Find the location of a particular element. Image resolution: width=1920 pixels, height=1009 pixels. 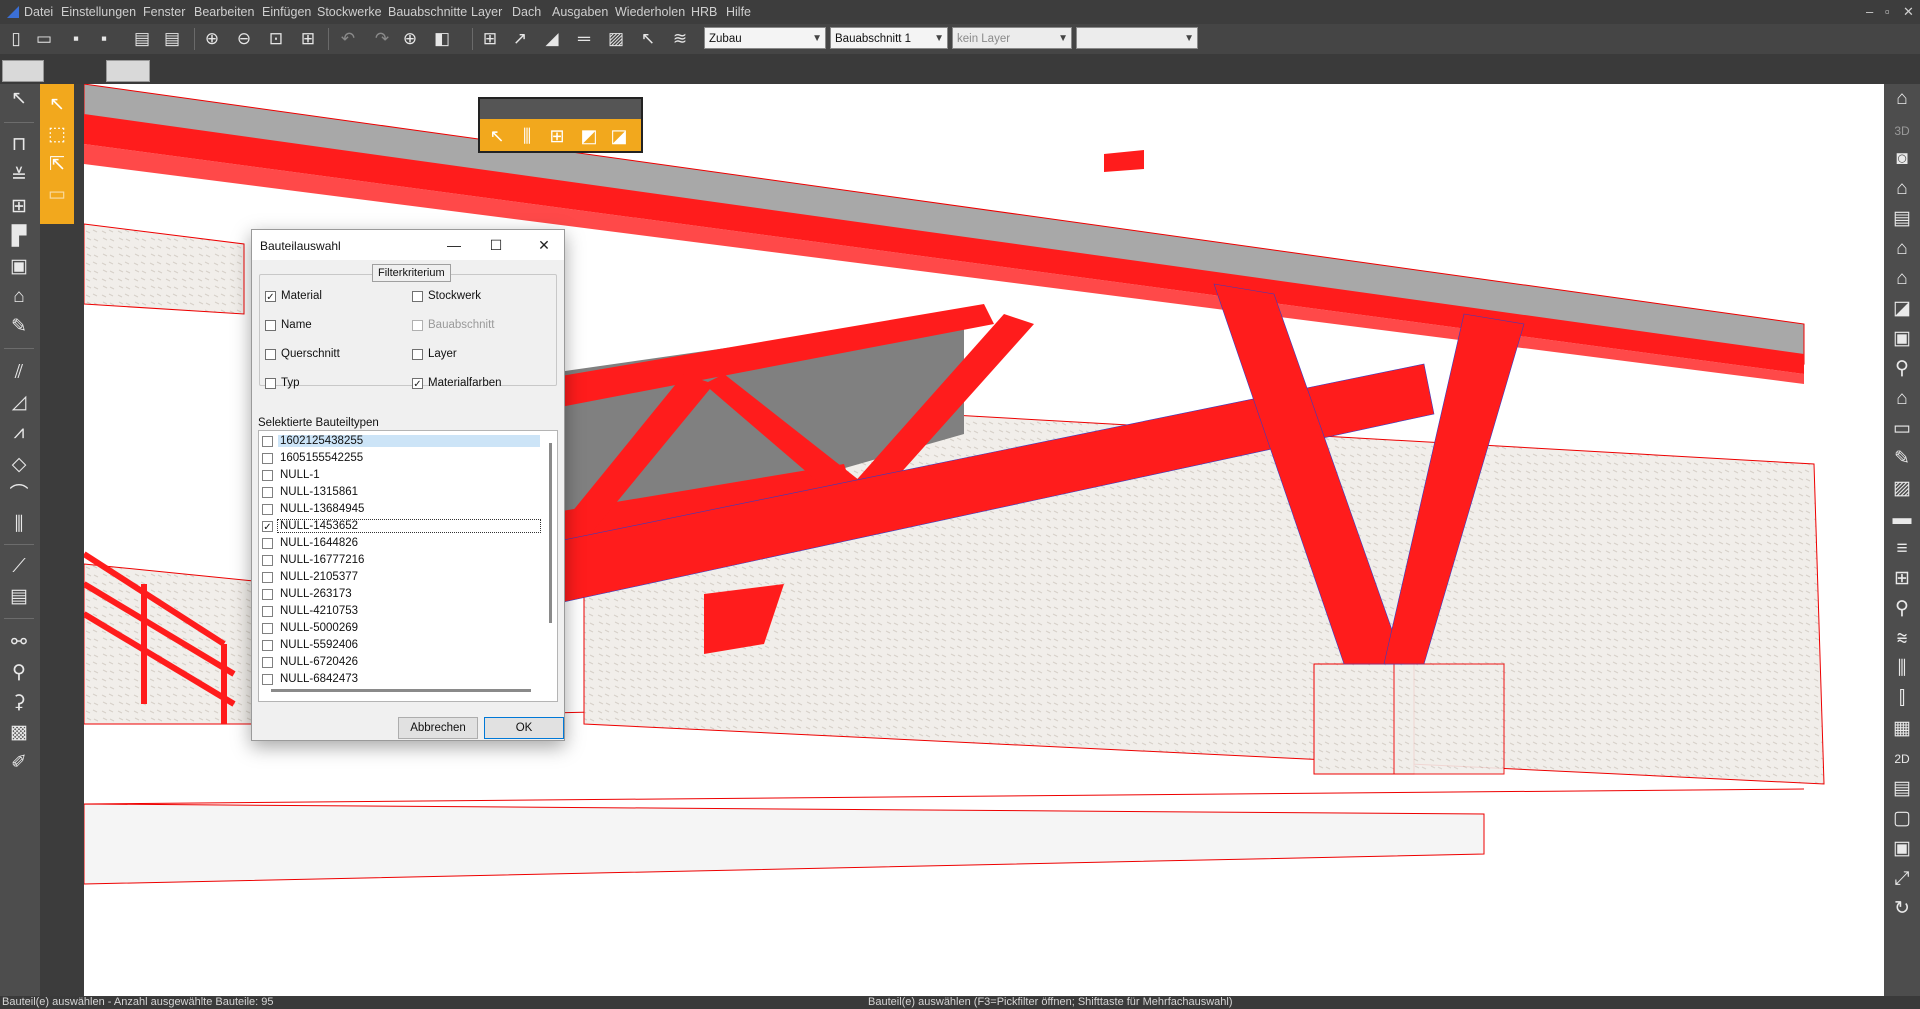

stair-view-icon: ▤ is located at coordinates (1902, 219).